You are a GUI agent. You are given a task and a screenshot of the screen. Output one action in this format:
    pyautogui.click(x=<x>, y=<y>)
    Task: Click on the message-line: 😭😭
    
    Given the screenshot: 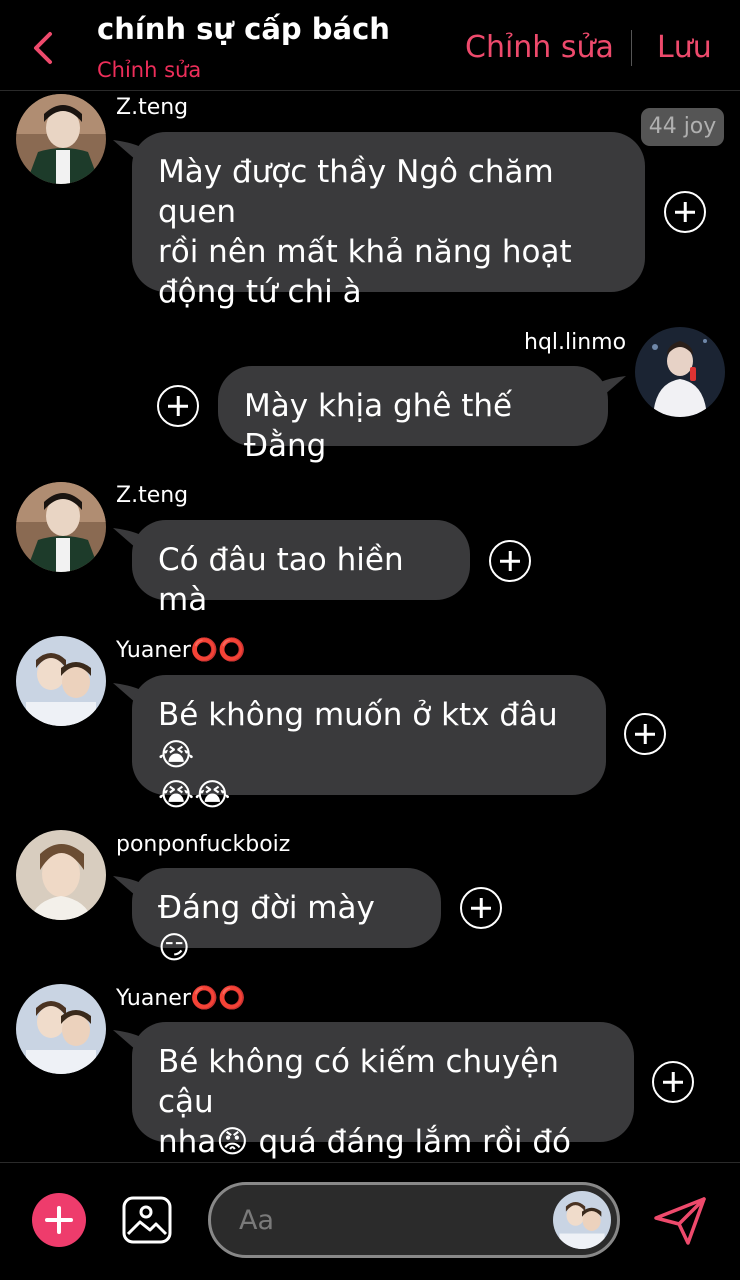 What is the action you would take?
    pyautogui.click(x=194, y=795)
    